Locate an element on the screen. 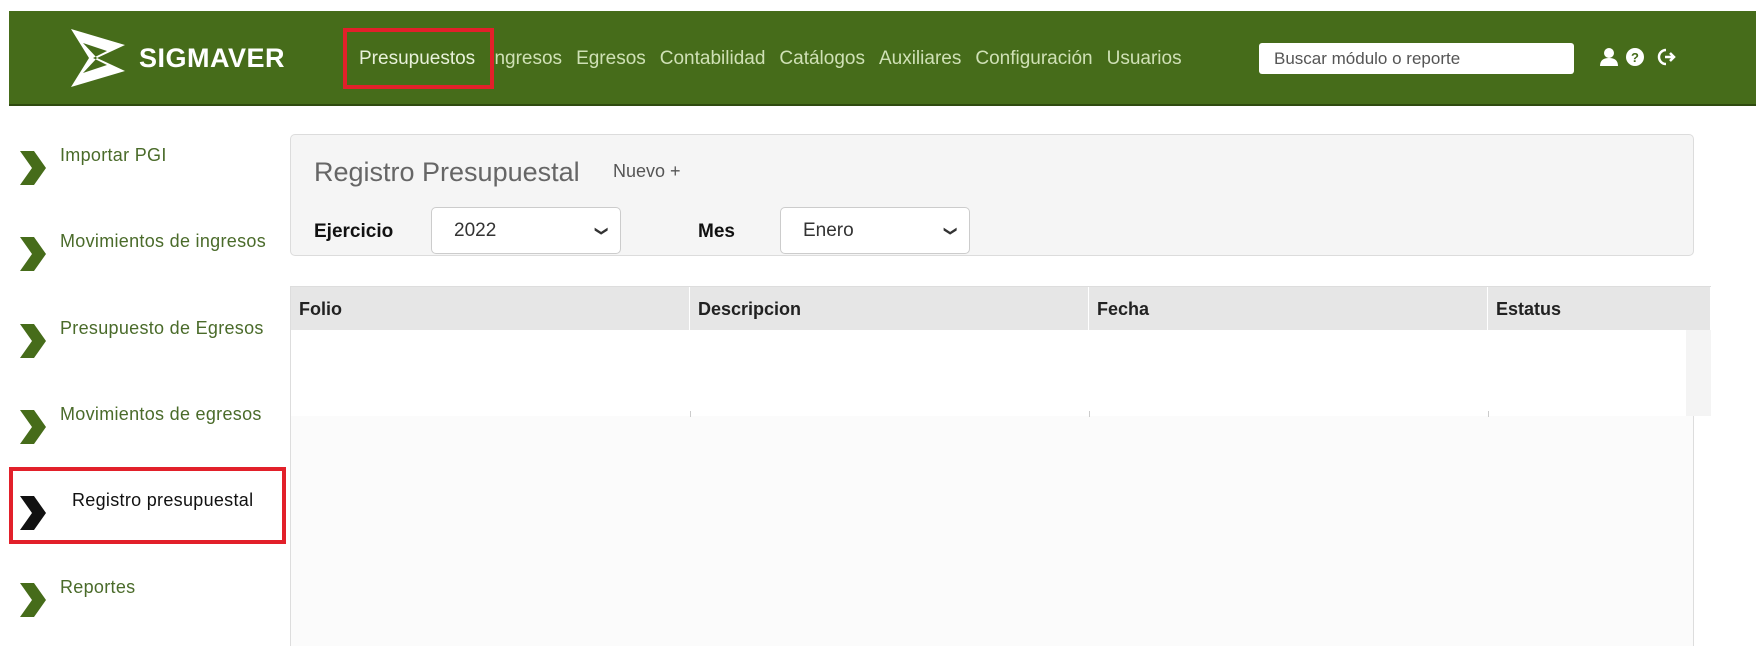 The width and height of the screenshot is (1756, 646). page-title: Registro Presupuestal is located at coordinates (447, 172).